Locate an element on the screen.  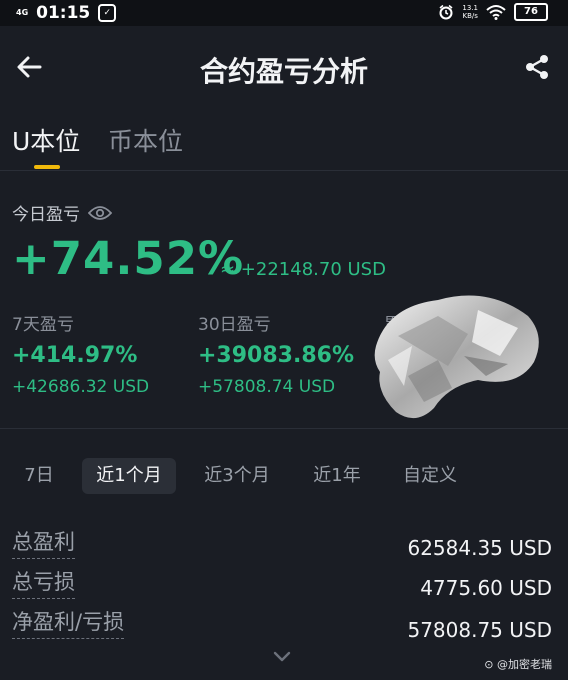
status-bar-right: 13.1 KB/s 76 is located at coordinates (493, 12).